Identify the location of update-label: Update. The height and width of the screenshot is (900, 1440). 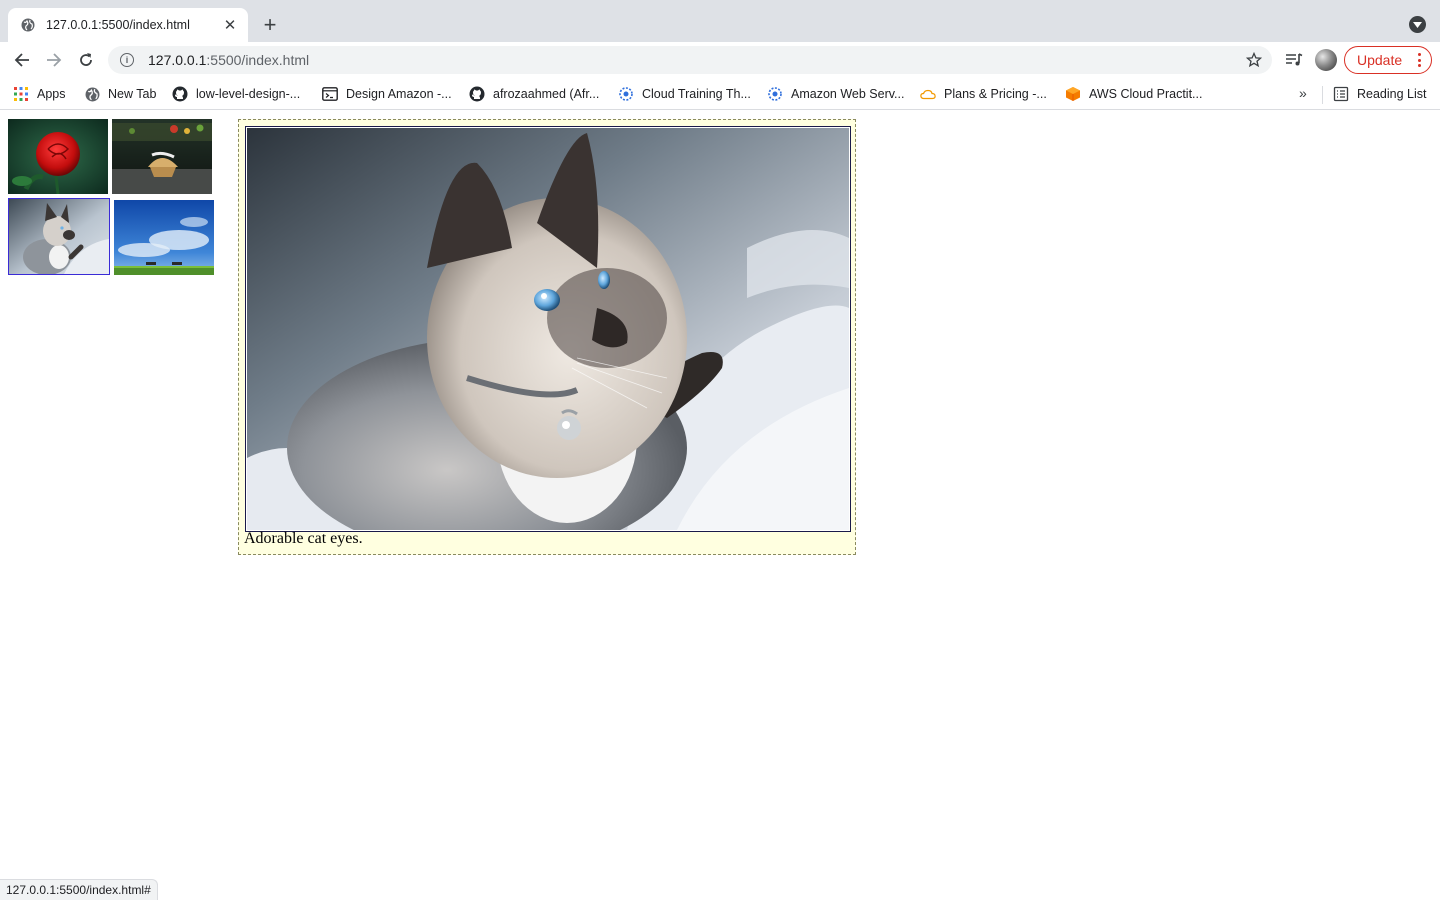
(1380, 60).